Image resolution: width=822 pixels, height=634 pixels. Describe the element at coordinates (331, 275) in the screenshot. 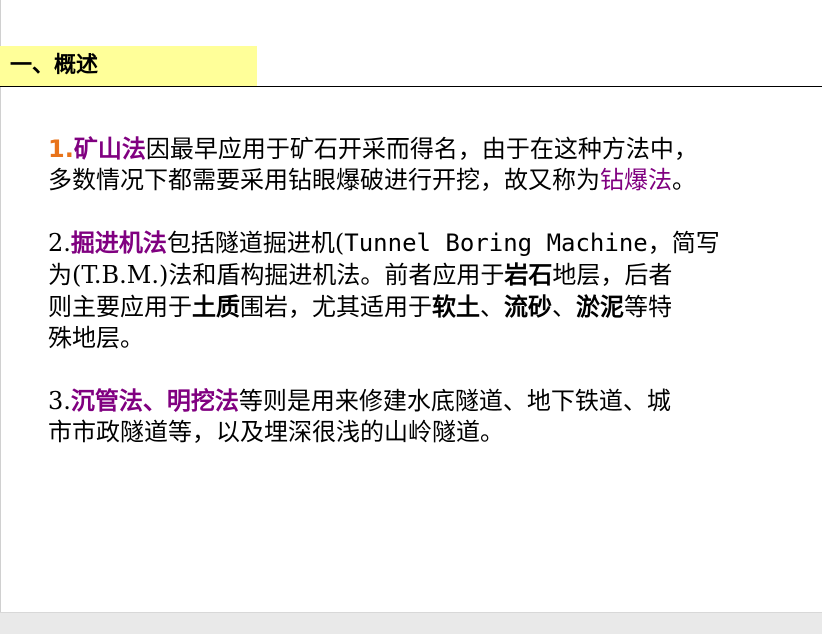

I see `text: )法和盾构掘进机法。前者应用于` at that location.